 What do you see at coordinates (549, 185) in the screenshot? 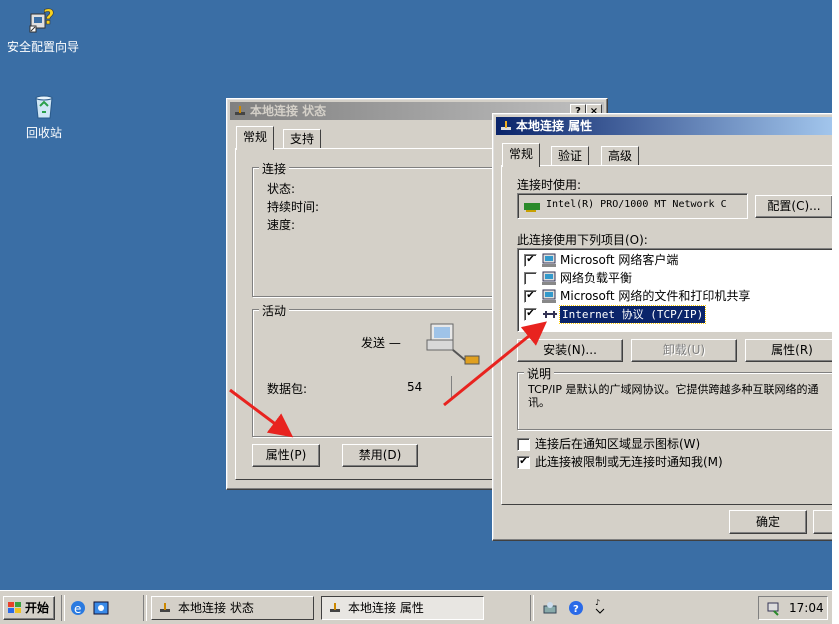
I see `connect-using-label: 连接时使用:` at bounding box center [549, 185].